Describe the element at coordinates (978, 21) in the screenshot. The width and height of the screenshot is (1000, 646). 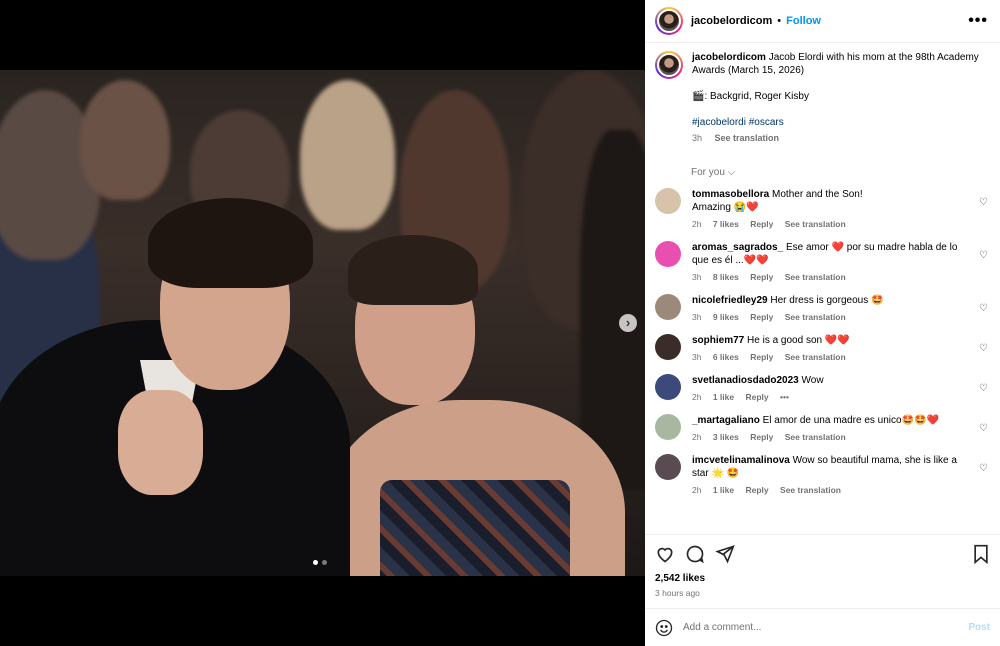
I see `more-options-icon: •••` at that location.